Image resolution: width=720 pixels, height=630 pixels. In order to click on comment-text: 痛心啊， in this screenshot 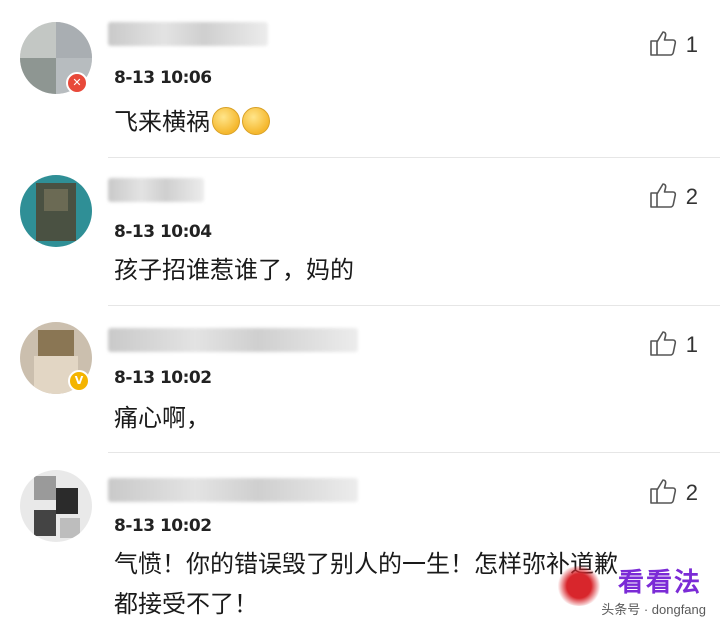, I will do `click(162, 418)`.